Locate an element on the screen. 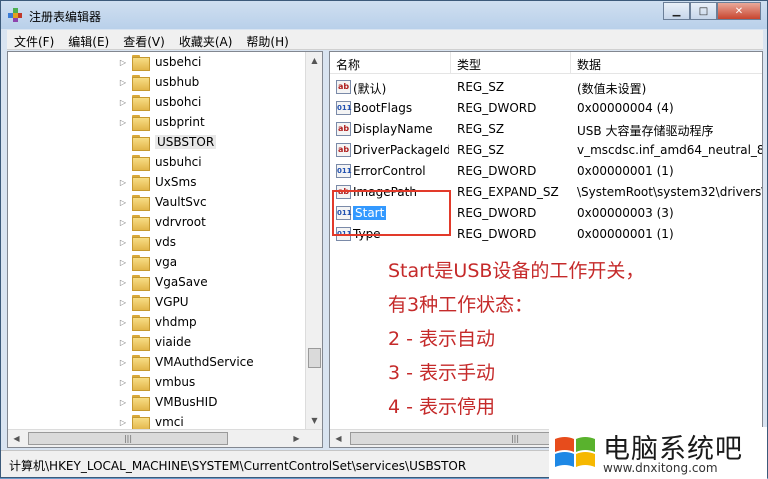 Image resolution: width=768 pixels, height=479 pixels. annotation-line: Start是USB设备的工作开关， is located at coordinates (516, 271).